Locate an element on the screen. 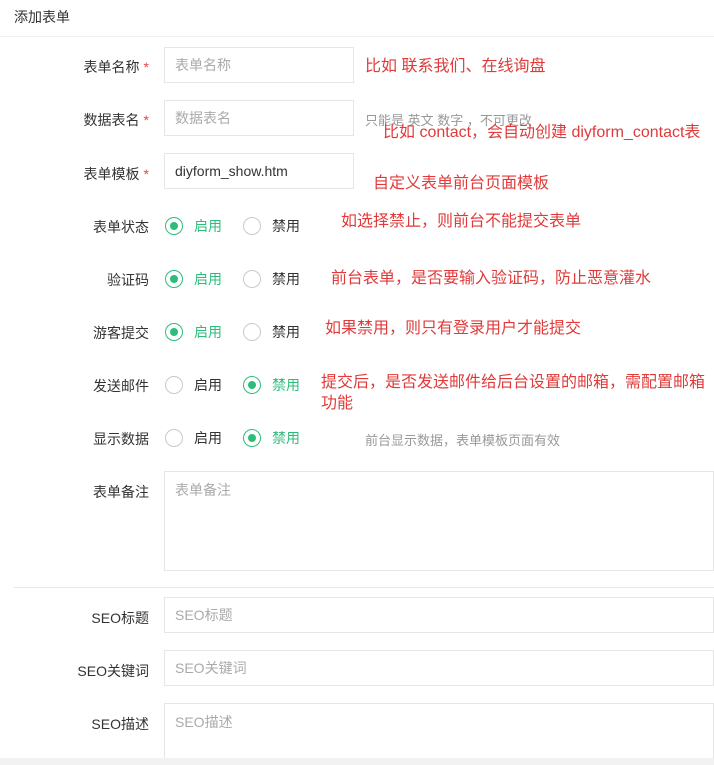 This screenshot has height=765, width=714. remark-label: 表单备注 is located at coordinates (121, 492).